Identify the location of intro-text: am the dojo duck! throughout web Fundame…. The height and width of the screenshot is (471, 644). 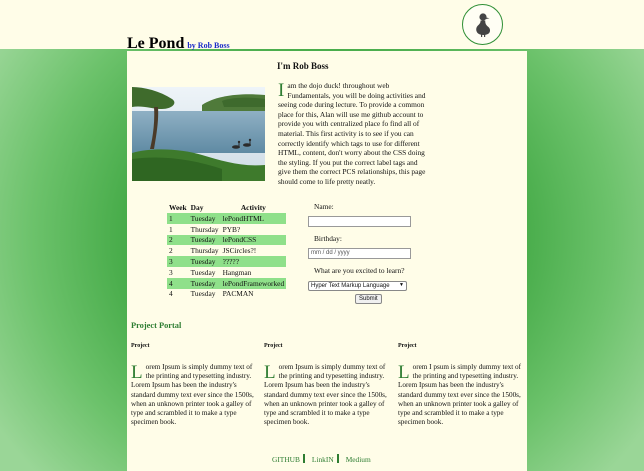
(352, 133).